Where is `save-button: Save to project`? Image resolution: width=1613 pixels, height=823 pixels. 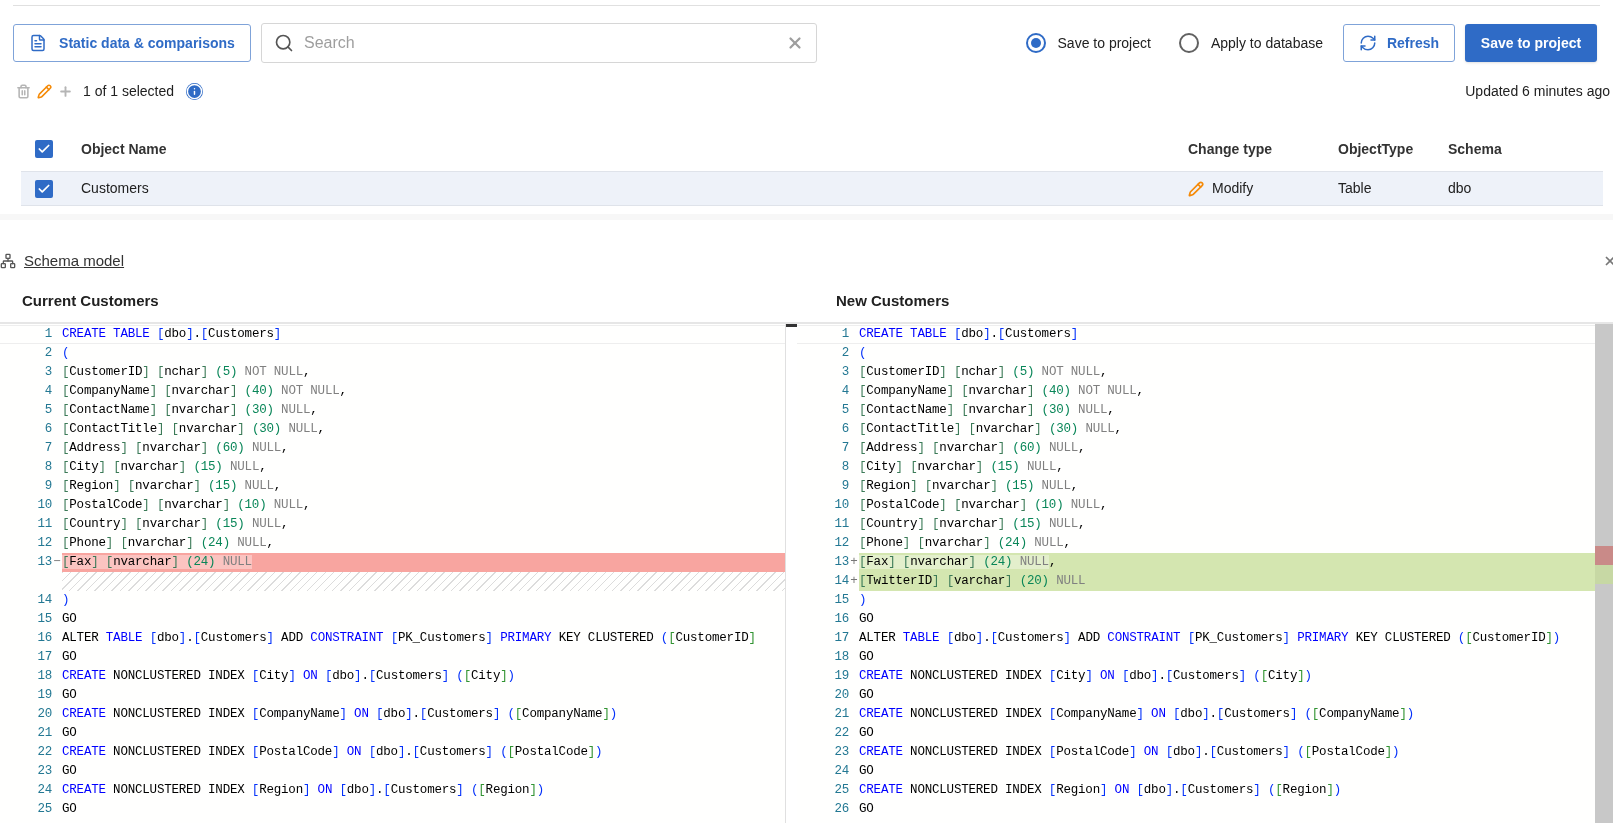
save-button: Save to project is located at coordinates (1531, 43).